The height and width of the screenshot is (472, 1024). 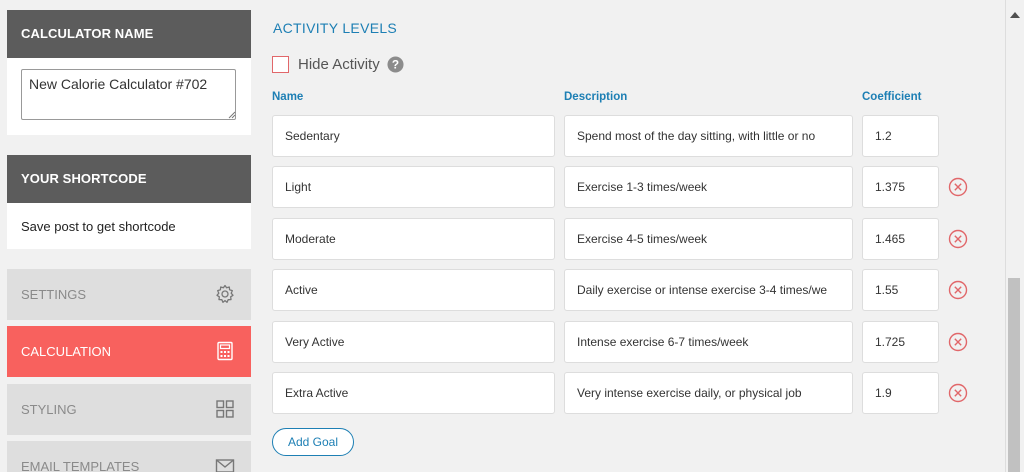 What do you see at coordinates (596, 97) in the screenshot?
I see `column-header-description: Description` at bounding box center [596, 97].